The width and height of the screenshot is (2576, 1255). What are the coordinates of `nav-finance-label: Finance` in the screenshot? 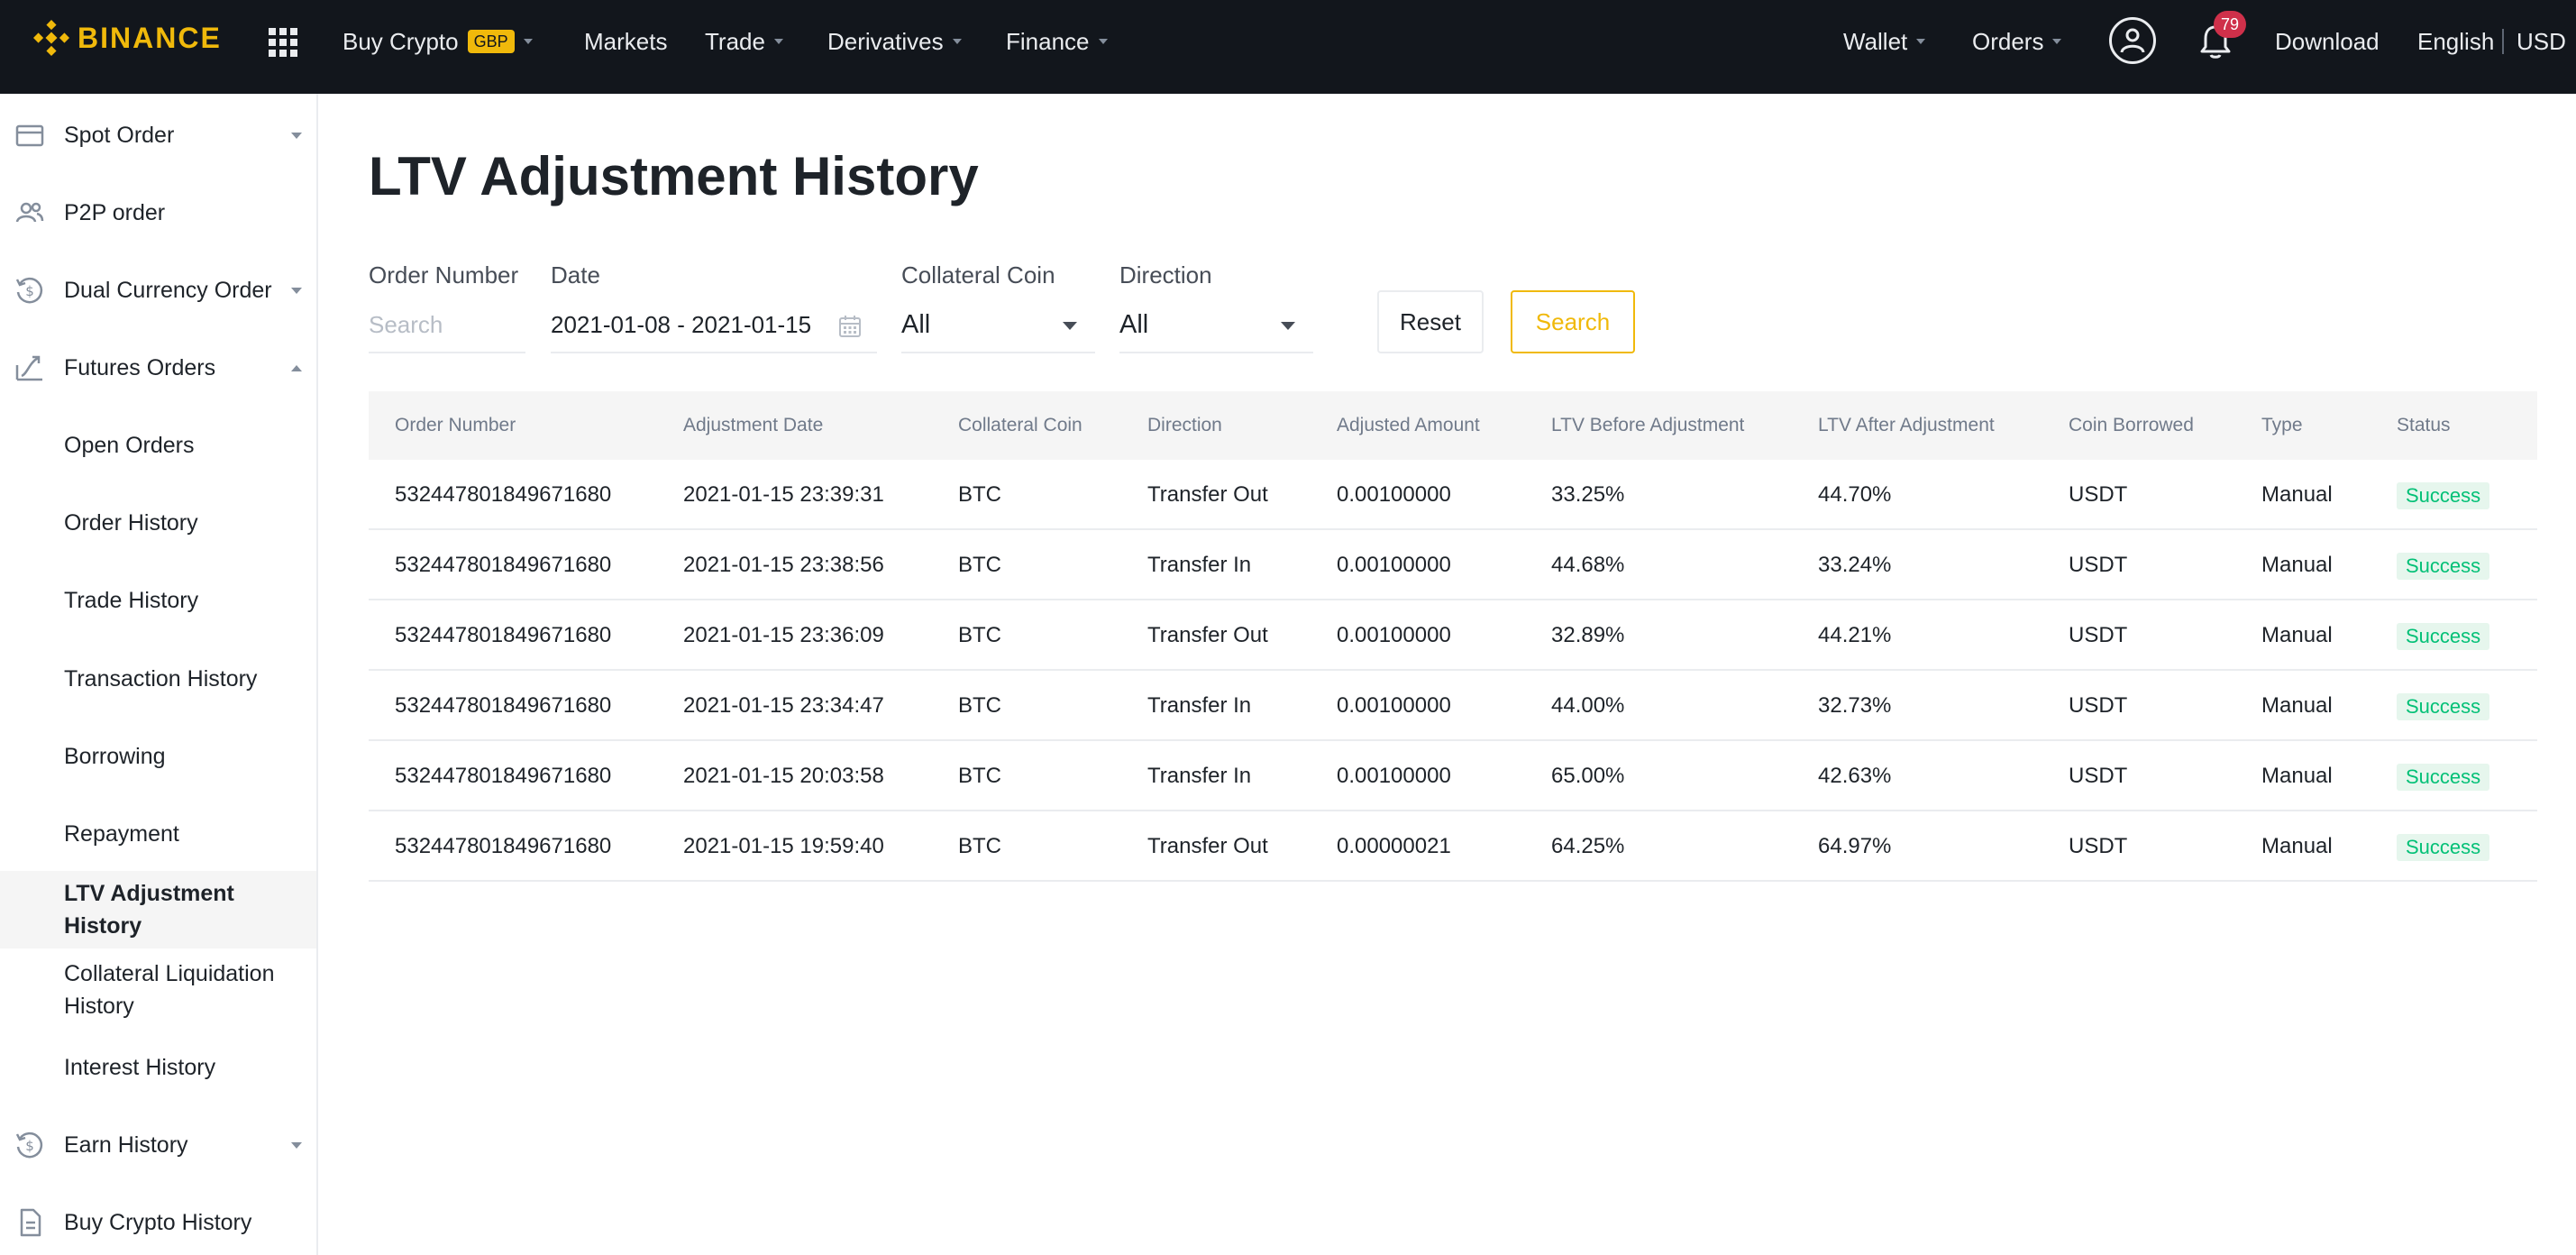 It's located at (1048, 41).